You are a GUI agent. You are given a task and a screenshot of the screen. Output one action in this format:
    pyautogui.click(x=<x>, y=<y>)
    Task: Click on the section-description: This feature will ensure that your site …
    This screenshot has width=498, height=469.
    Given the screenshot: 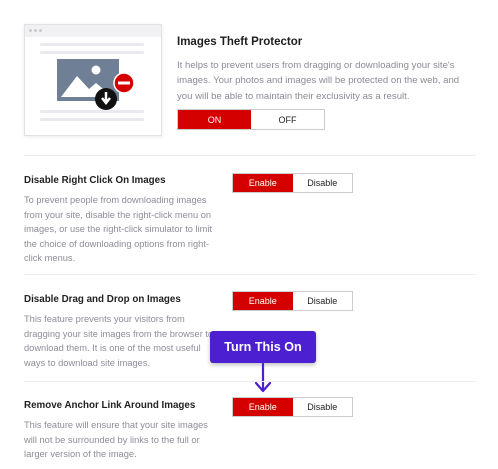 What is the action you would take?
    pyautogui.click(x=116, y=440)
    